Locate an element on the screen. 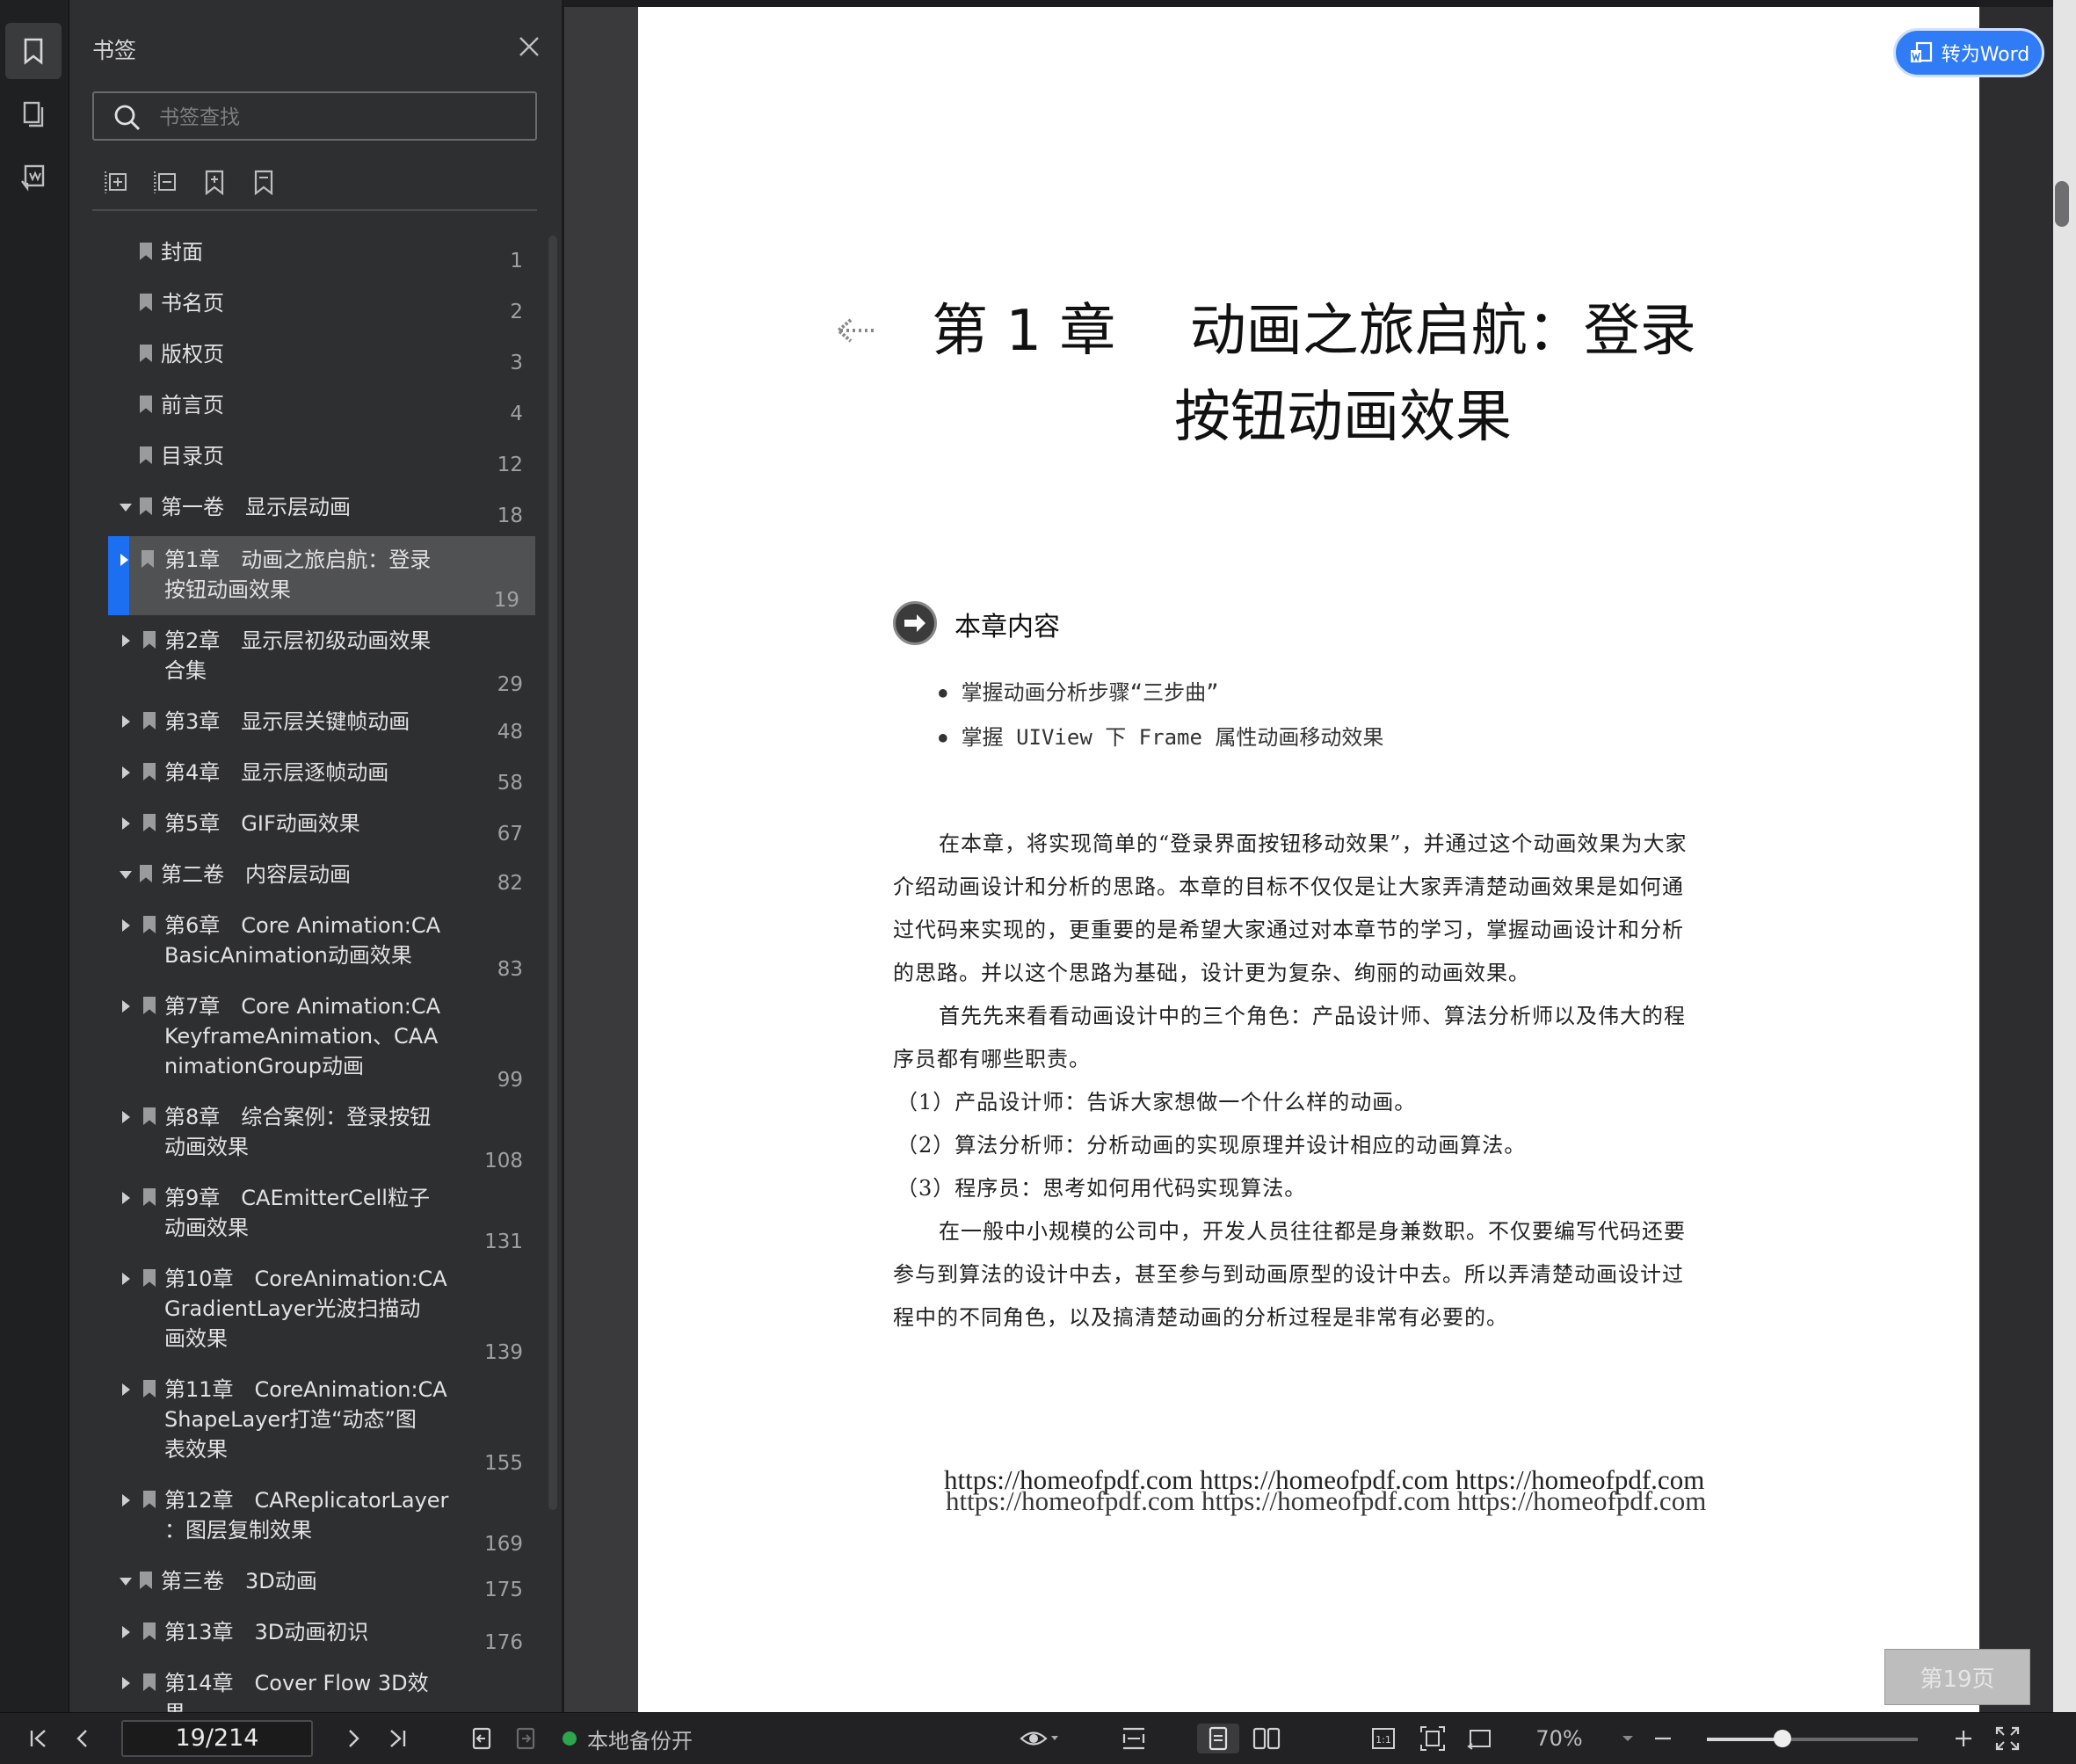 Image resolution: width=2076 pixels, height=1764 pixels. bookmark-page: 108 is located at coordinates (503, 1161).